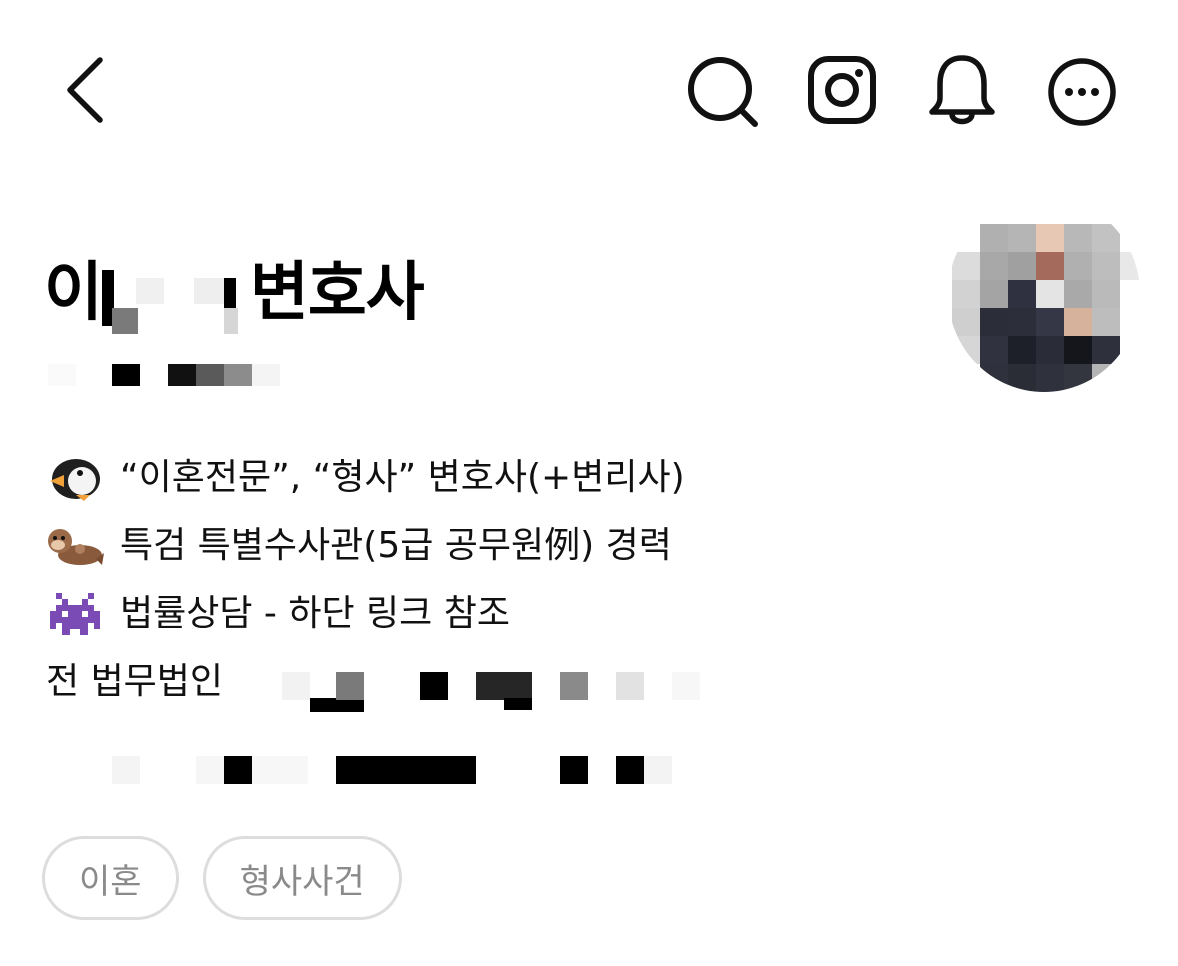 Image resolution: width=1178 pixels, height=966 pixels. Describe the element at coordinates (337, 293) in the screenshot. I see `profile-name-suffix: 변호사` at that location.